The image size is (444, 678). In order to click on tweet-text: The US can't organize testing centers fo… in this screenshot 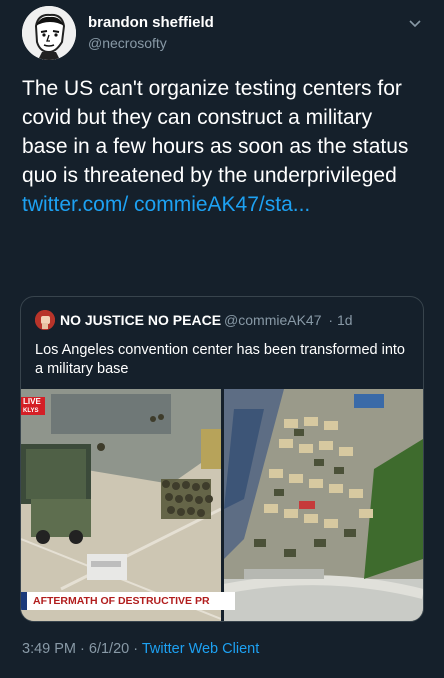, I will do `click(215, 132)`.